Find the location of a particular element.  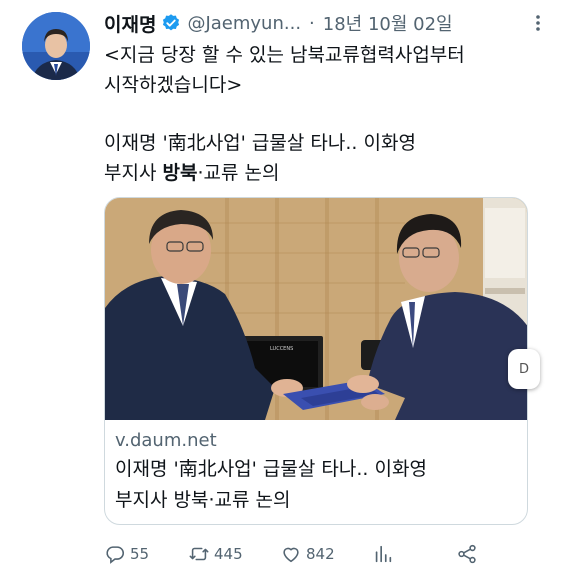

reply-button: 55 is located at coordinates (126, 554).